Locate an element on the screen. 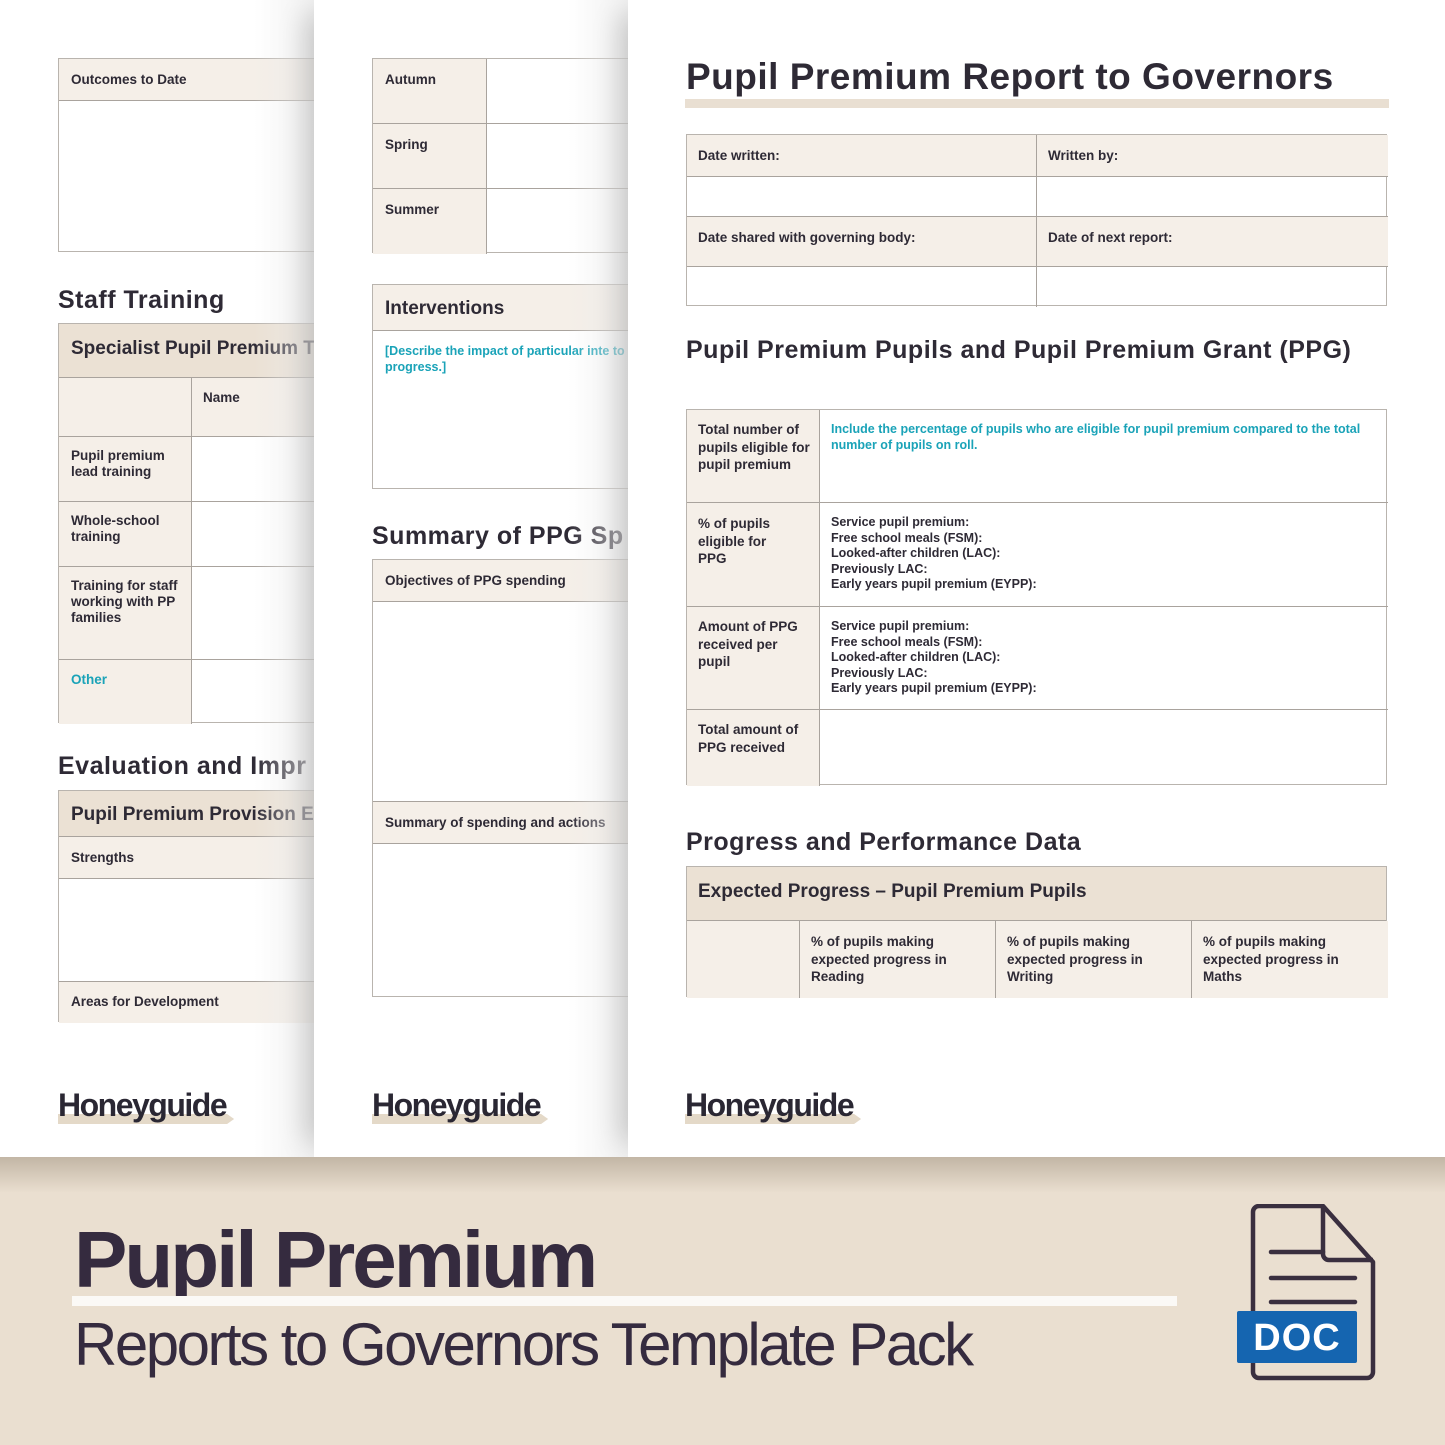  outcomes-table: Outcomes to Date is located at coordinates (186, 155).